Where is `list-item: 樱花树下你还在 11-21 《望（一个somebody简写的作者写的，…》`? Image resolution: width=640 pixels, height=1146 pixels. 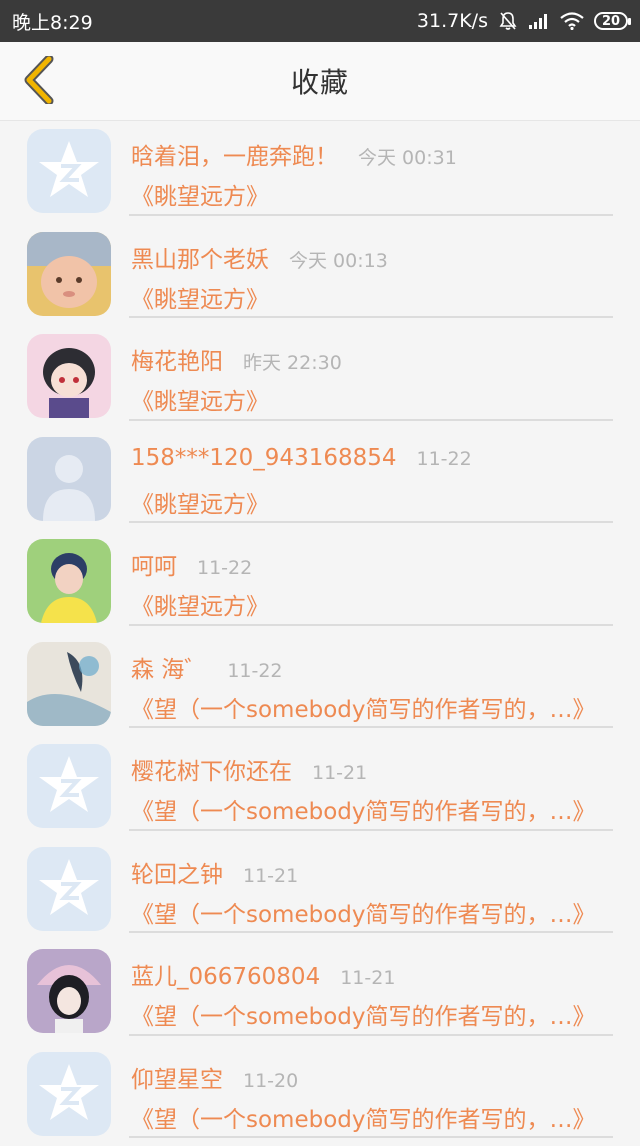 list-item: 樱花树下你还在 11-21 《望（一个somebody简写的作者写的，…》 is located at coordinates (320, 787).